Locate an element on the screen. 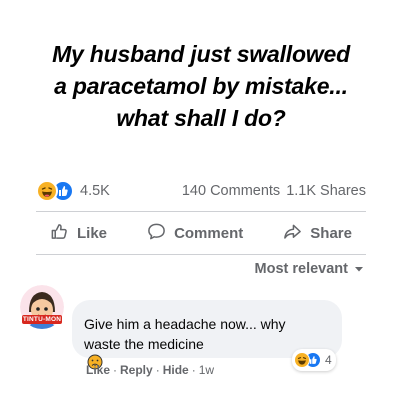 This screenshot has height=400, width=402. comment-reactions: 4 is located at coordinates (314, 360).